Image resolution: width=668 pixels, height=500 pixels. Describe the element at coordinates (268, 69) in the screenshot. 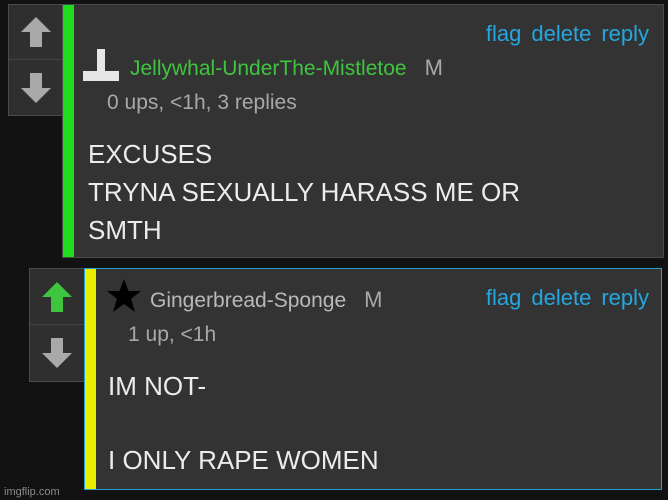

I see `author-username: Jellywhal-UnderThe-Mistletoe` at that location.